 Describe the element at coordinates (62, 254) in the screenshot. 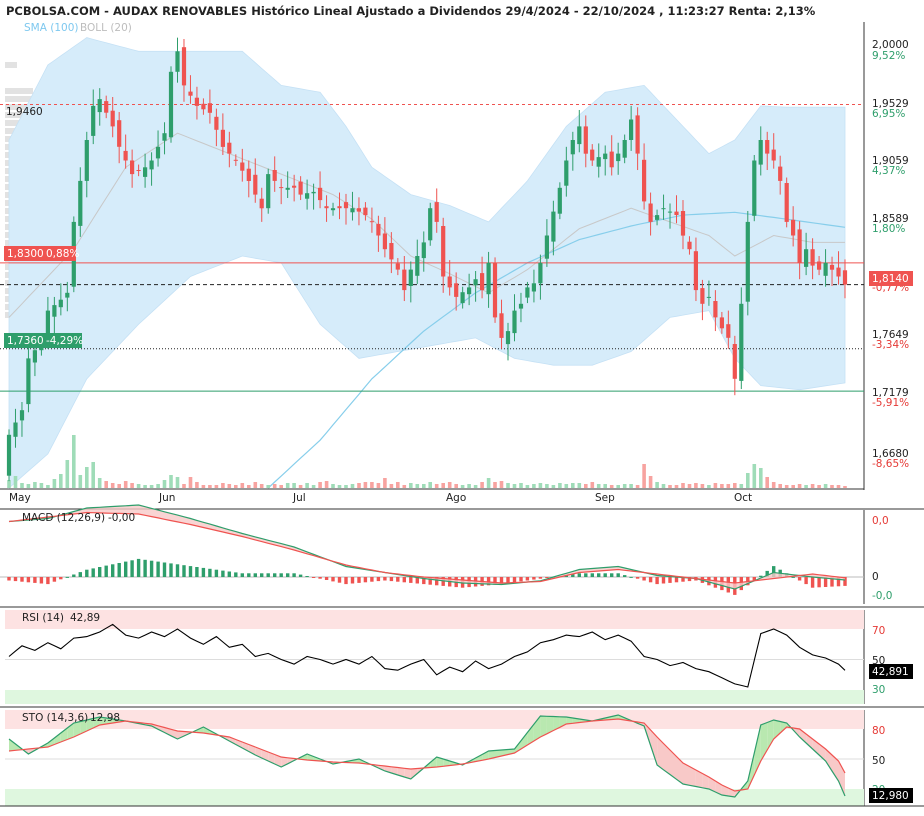

I see `resistance-pct: 0,88%` at that location.